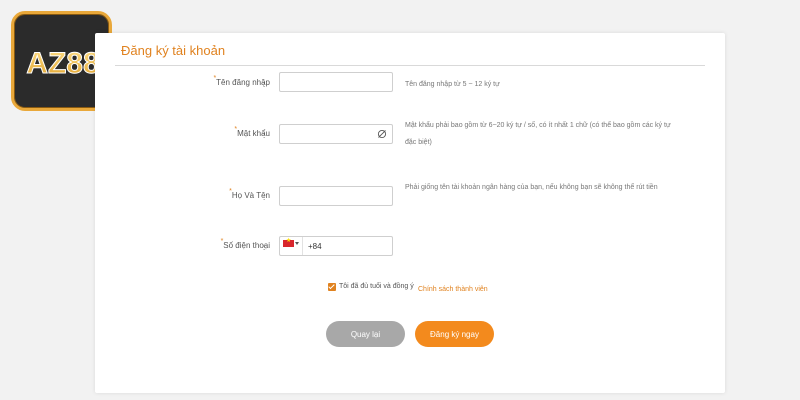 The image size is (800, 400). I want to click on fullname-label: *Họ Và Tên, so click(249, 194).